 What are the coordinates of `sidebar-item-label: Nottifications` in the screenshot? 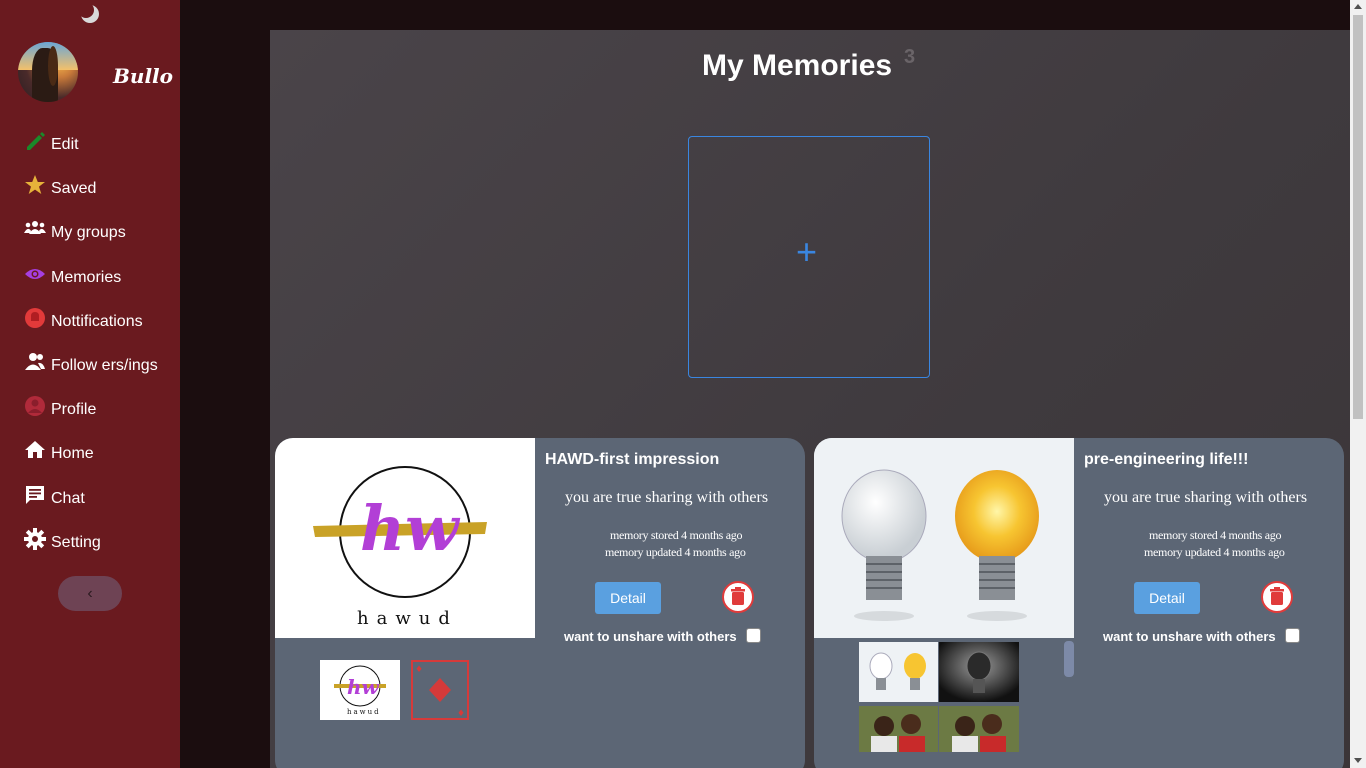 It's located at (97, 321).